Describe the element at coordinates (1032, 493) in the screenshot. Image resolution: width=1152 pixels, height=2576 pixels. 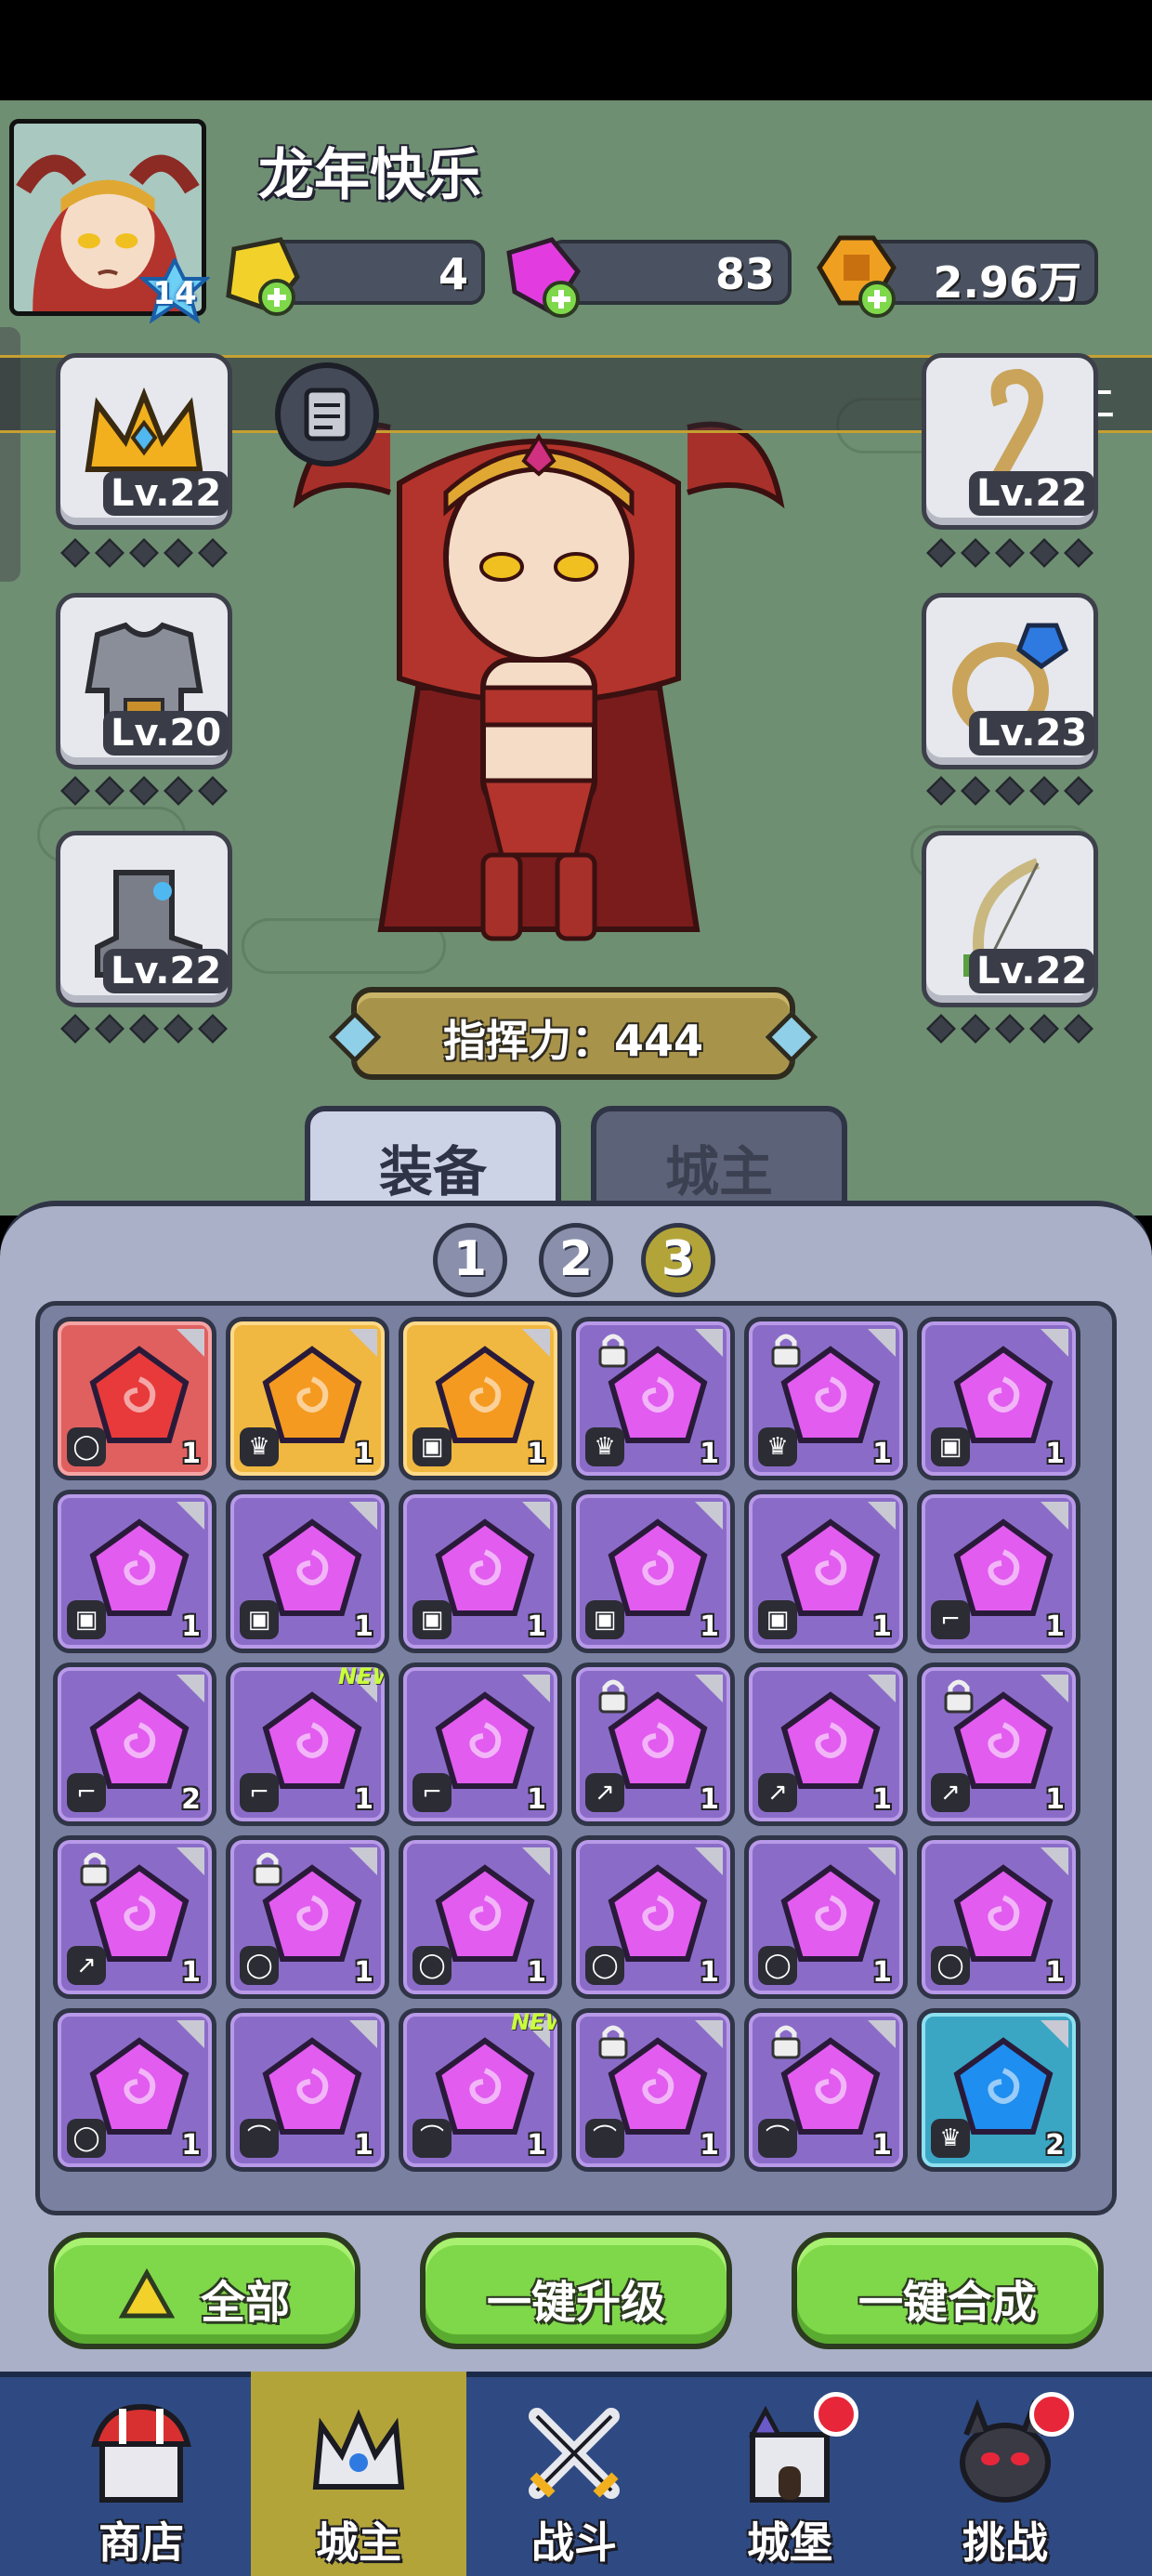
I see `equip-level: Lv.22` at that location.